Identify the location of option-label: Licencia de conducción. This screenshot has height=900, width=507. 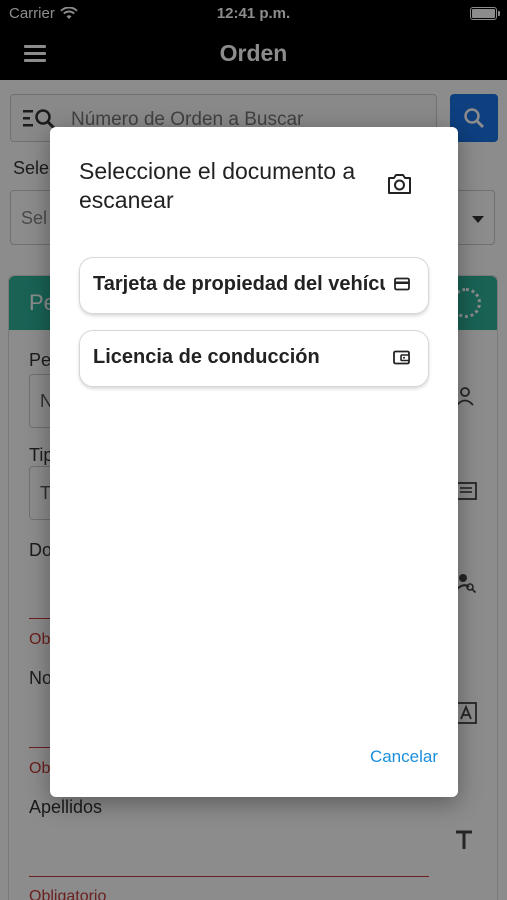
(206, 357).